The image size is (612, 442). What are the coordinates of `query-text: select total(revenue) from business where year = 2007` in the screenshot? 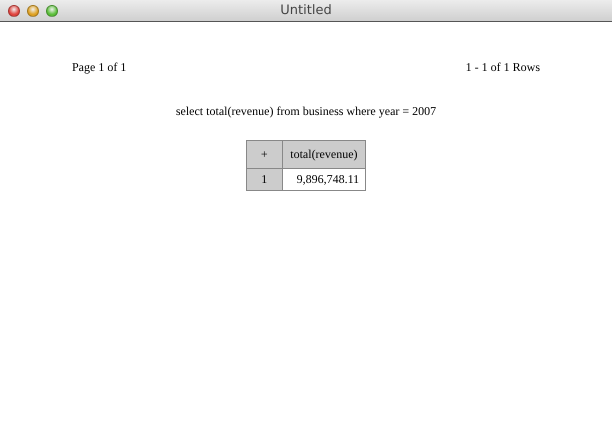 It's located at (306, 111).